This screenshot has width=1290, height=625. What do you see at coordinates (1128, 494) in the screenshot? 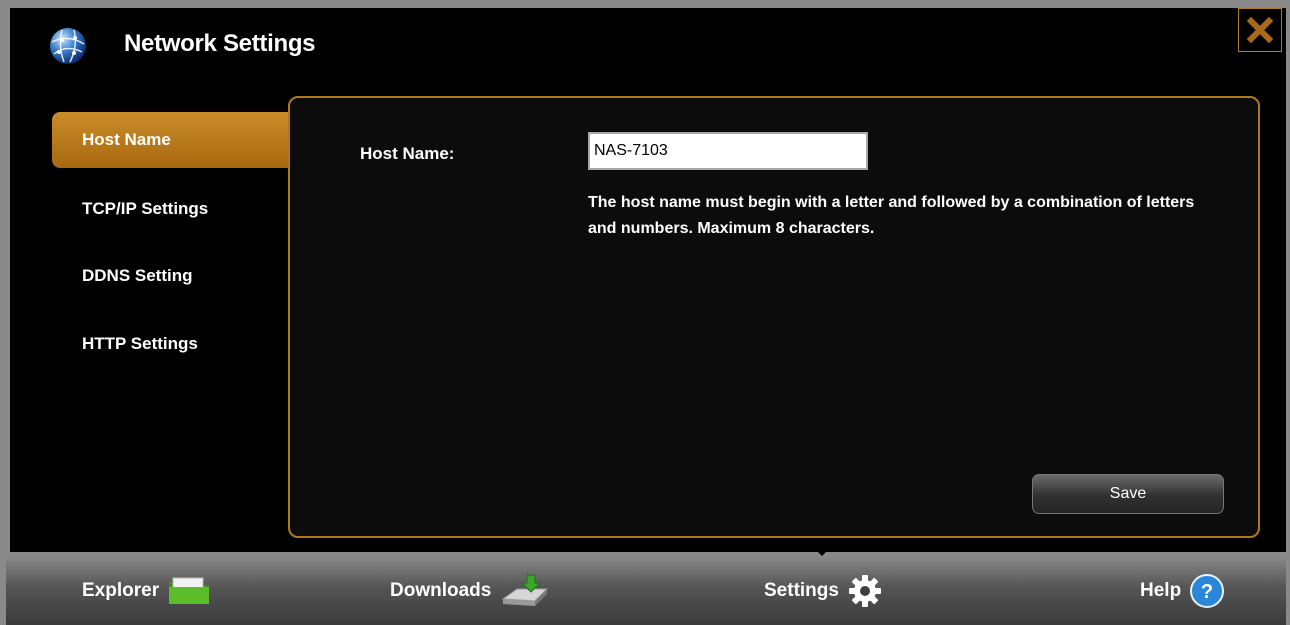
I see `save-button: Save` at bounding box center [1128, 494].